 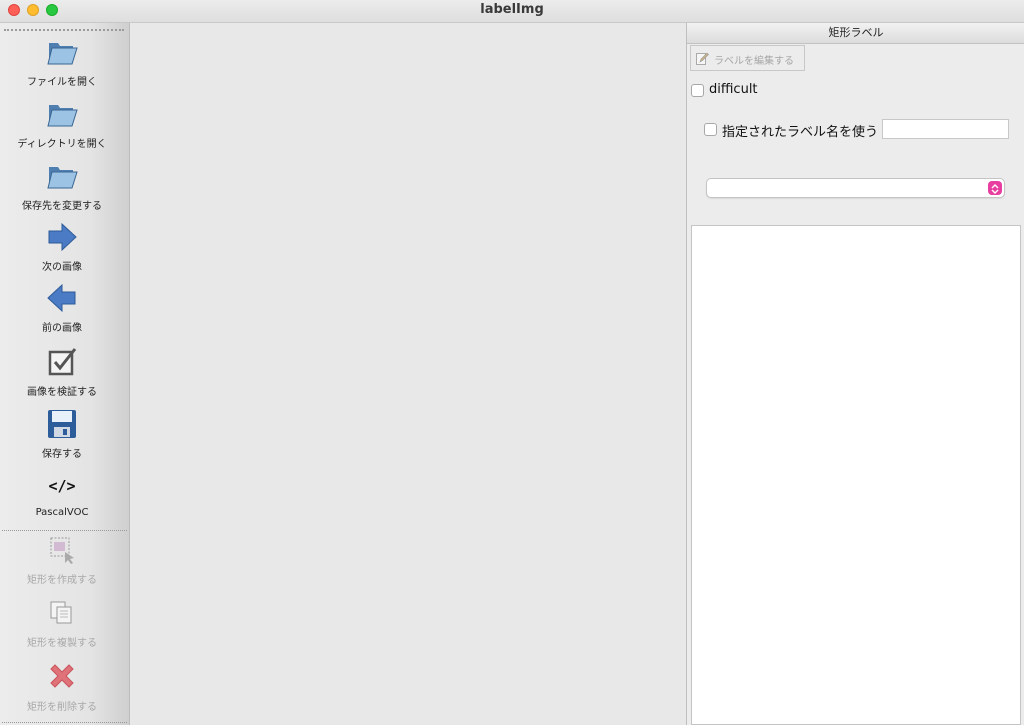 What do you see at coordinates (62, 237) in the screenshot?
I see `arrow-right-icon` at bounding box center [62, 237].